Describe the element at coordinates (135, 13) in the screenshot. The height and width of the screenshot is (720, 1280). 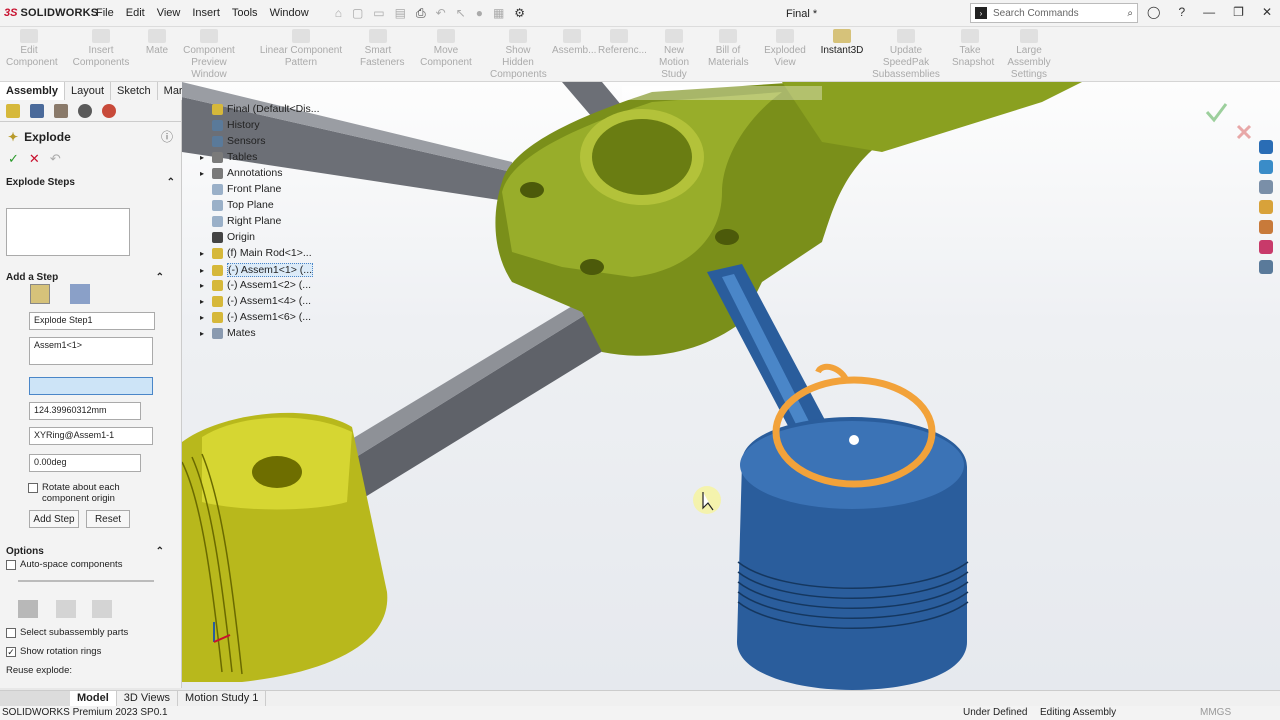
I see `menu-edit: Edit` at that location.